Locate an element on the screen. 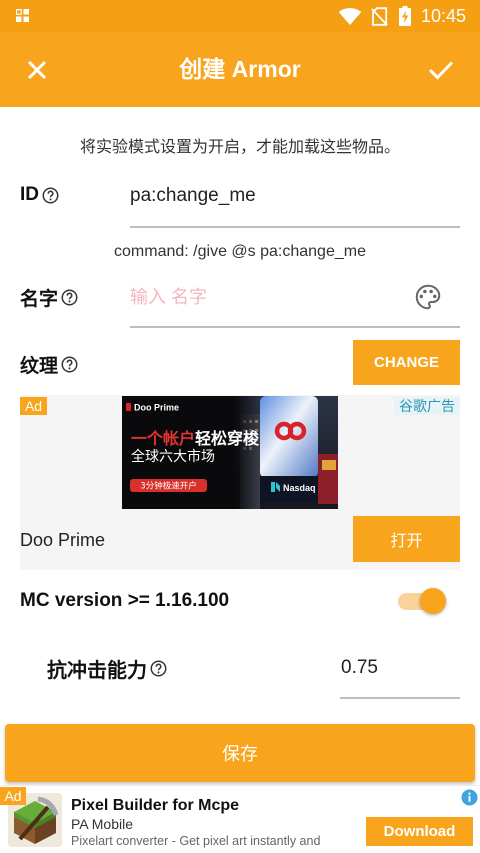 The image size is (480, 853). knockback-input is located at coordinates (400, 668).